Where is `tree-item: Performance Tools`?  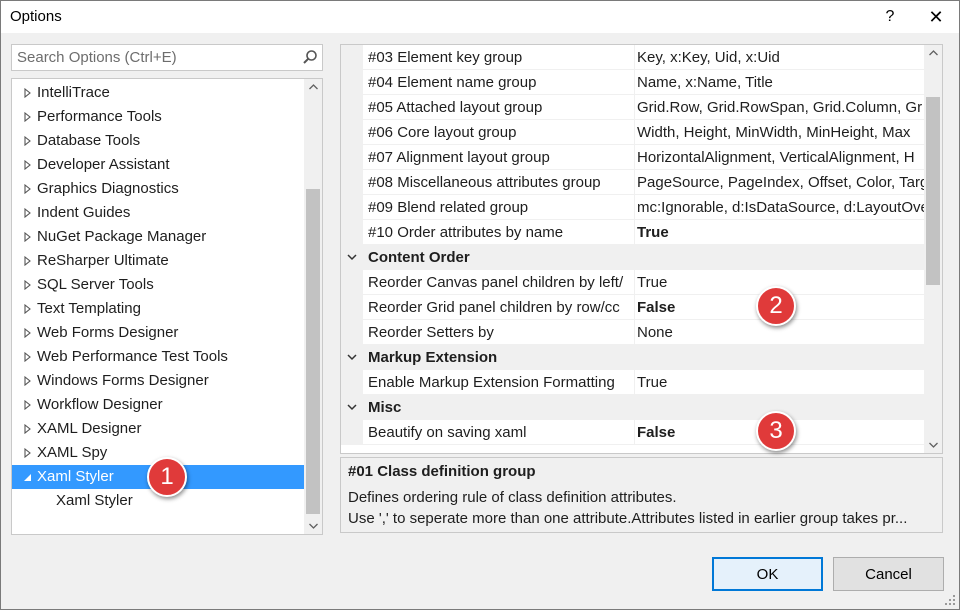 tree-item: Performance Tools is located at coordinates (158, 117).